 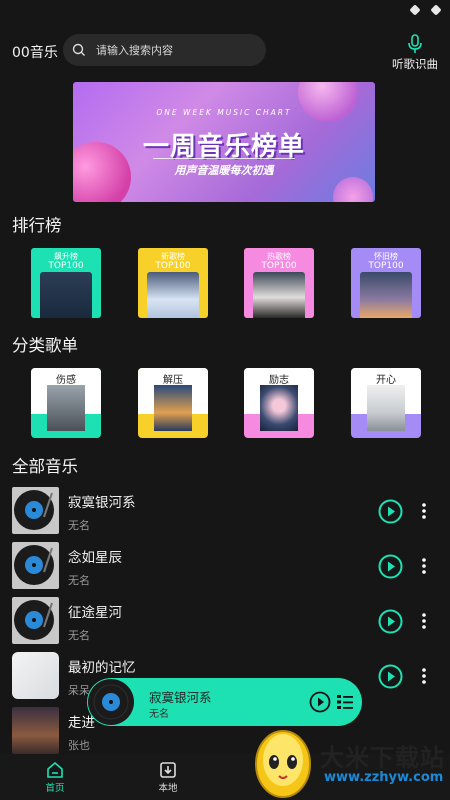 I want to click on ranking-card-new: 新歌榜 TOP100, so click(x=173, y=283).